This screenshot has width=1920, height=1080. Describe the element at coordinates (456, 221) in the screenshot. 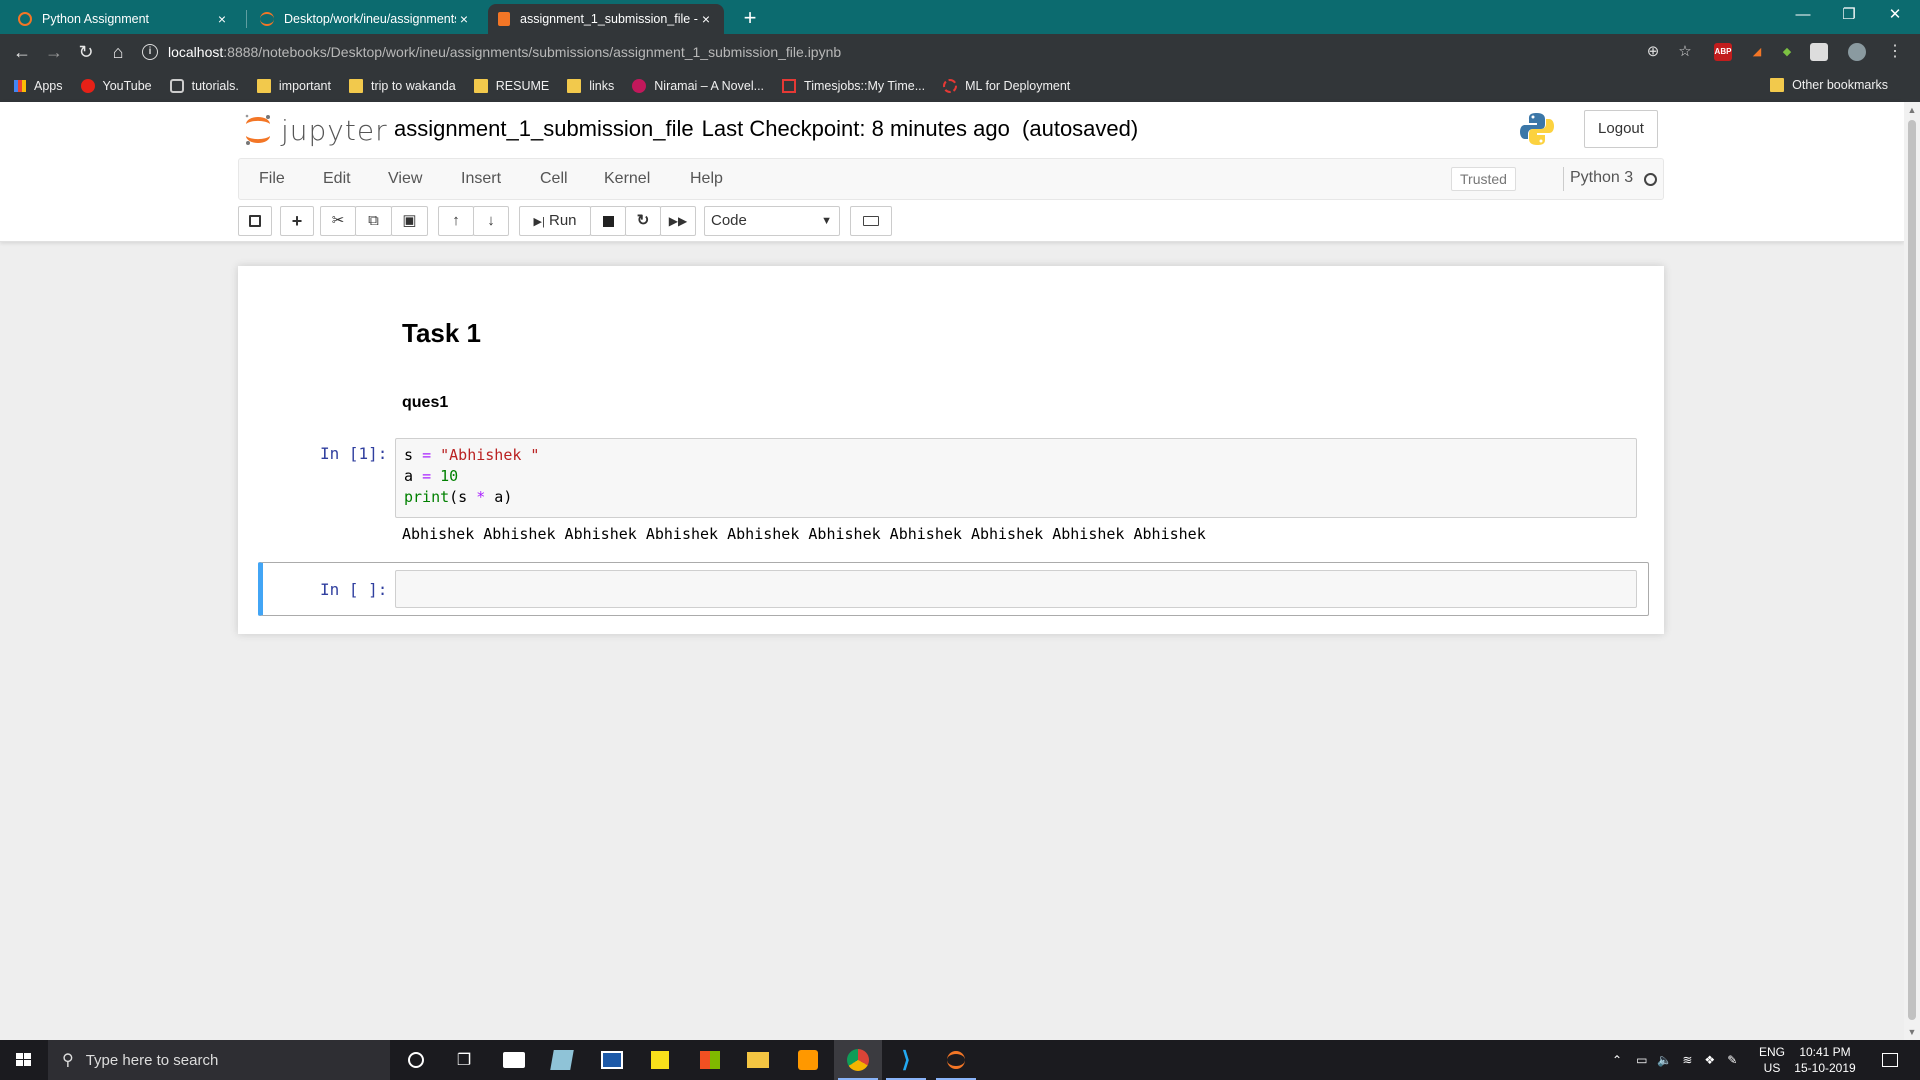

I see `move-up-button: ↑` at that location.